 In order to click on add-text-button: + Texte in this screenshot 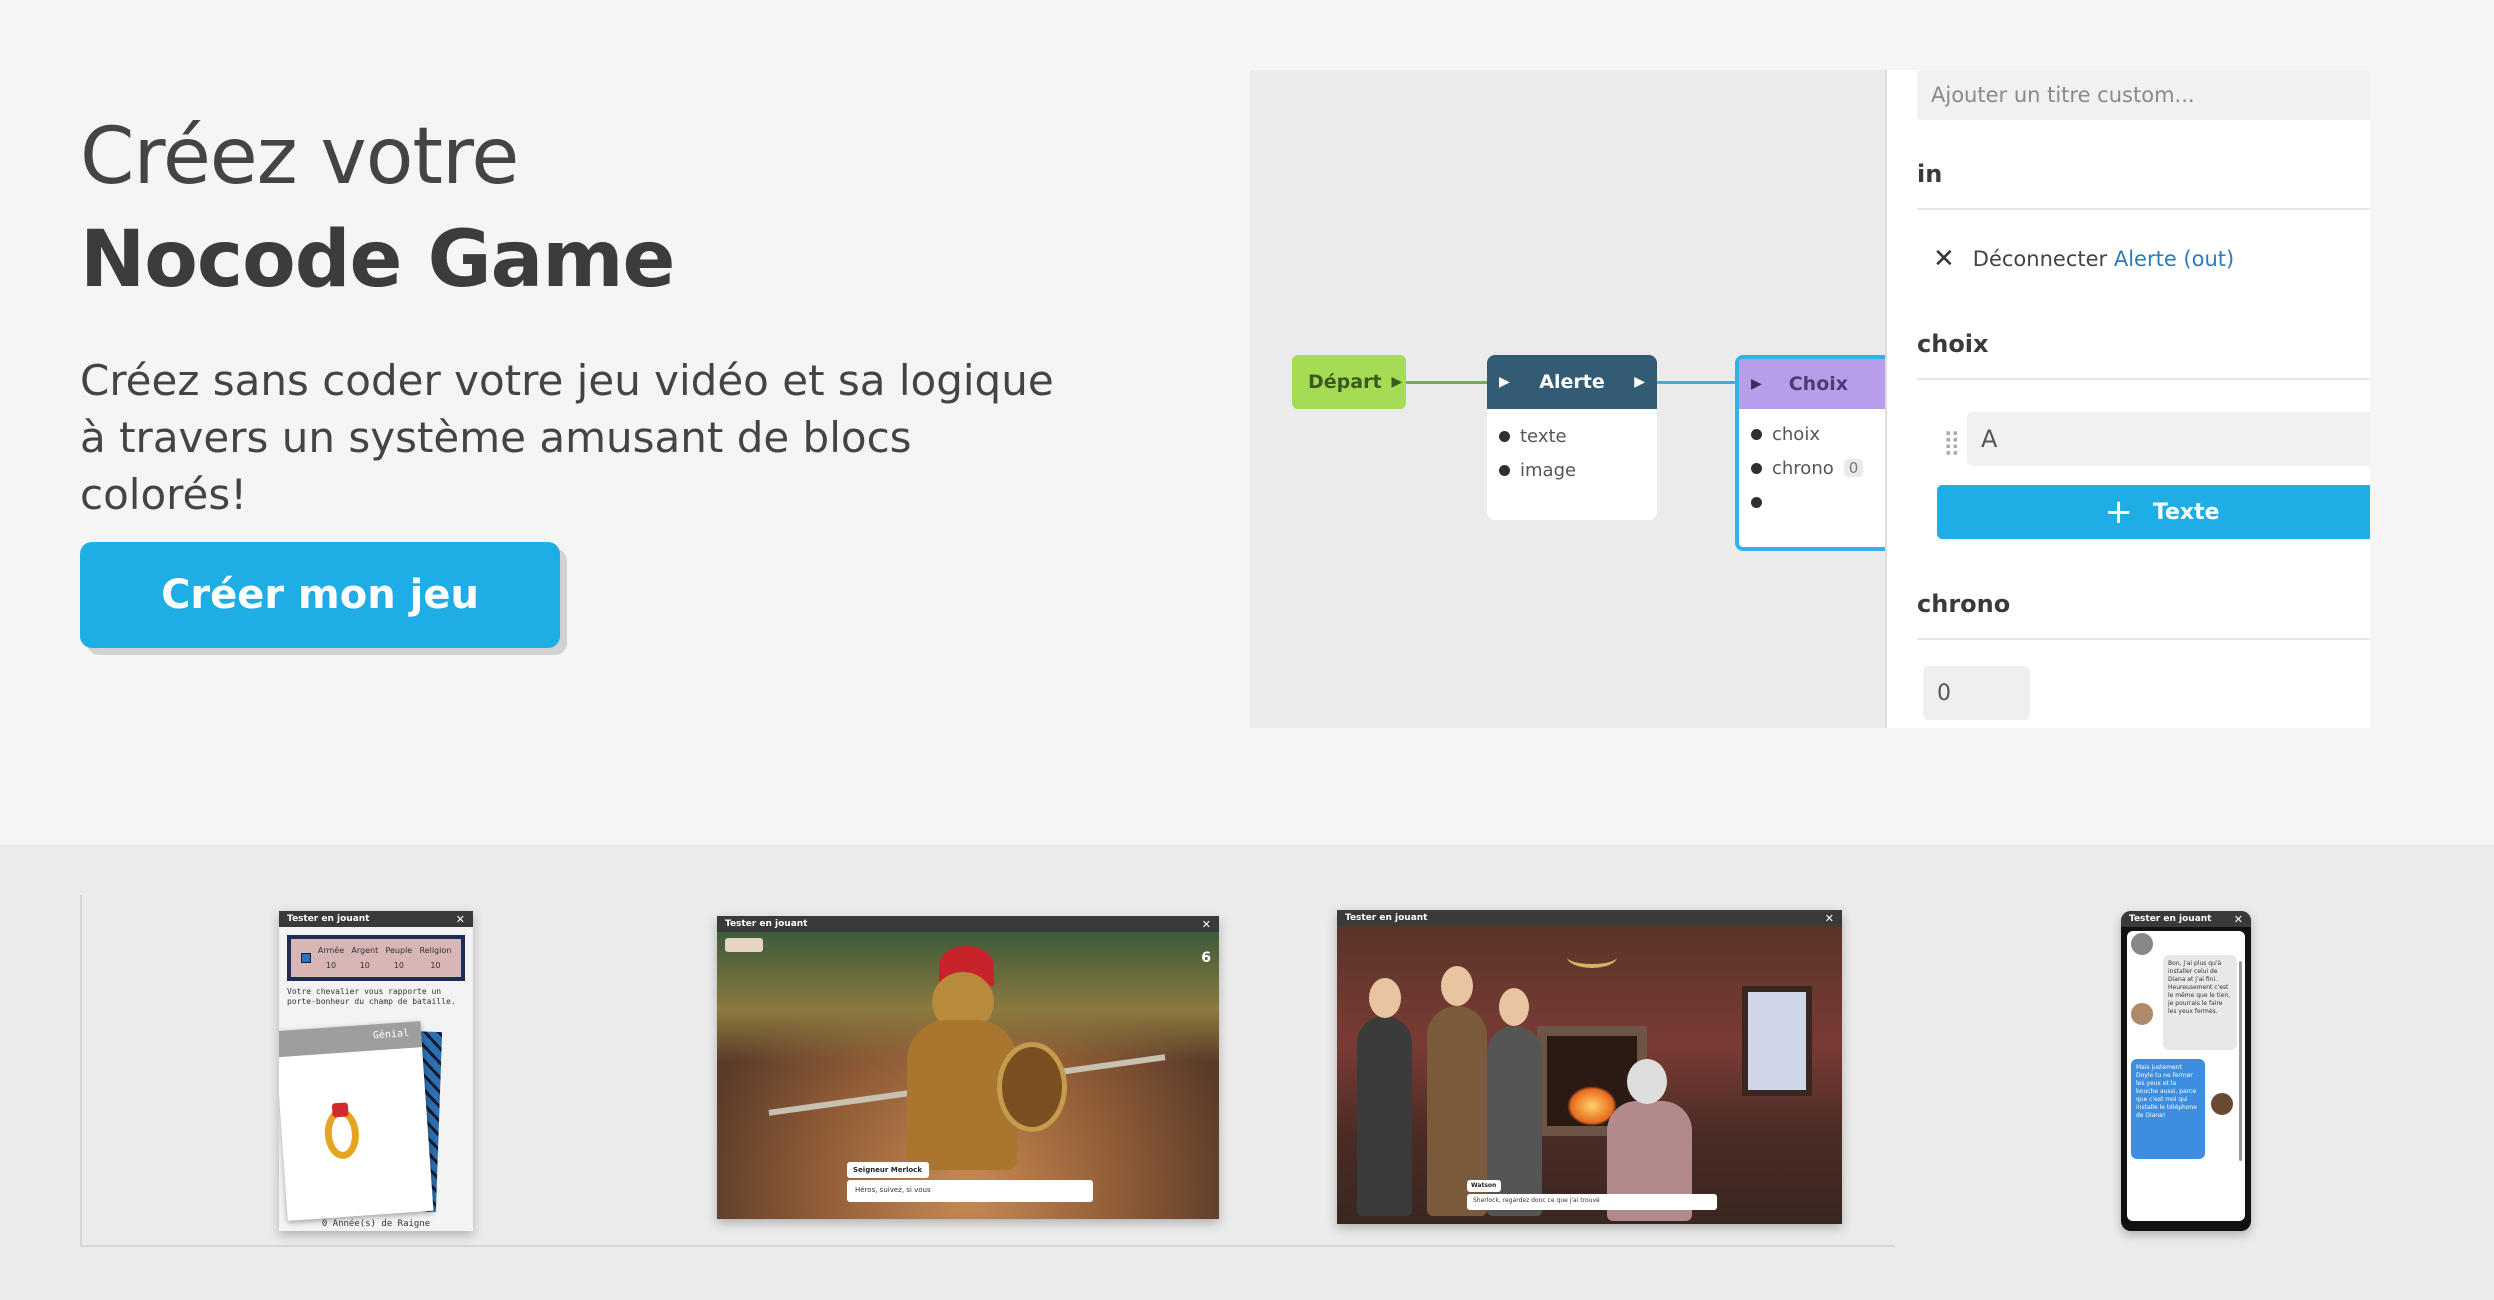, I will do `click(2153, 512)`.